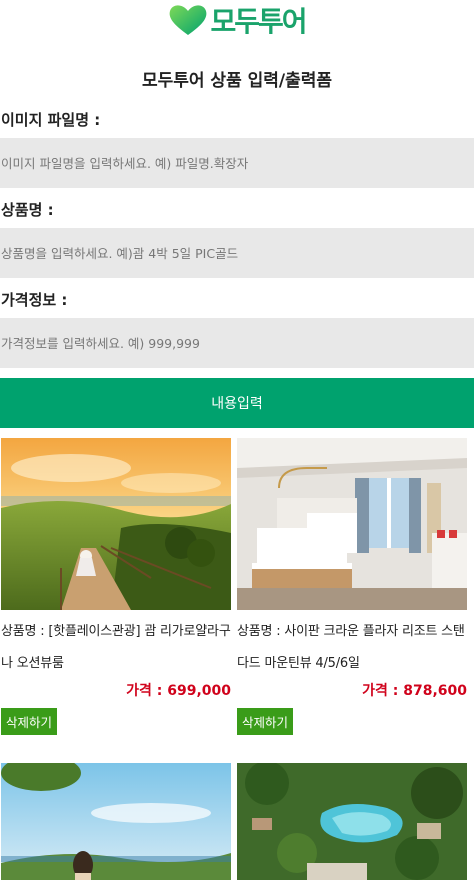  Describe the element at coordinates (258, 21) in the screenshot. I see `logo-text: 모두투어` at that location.